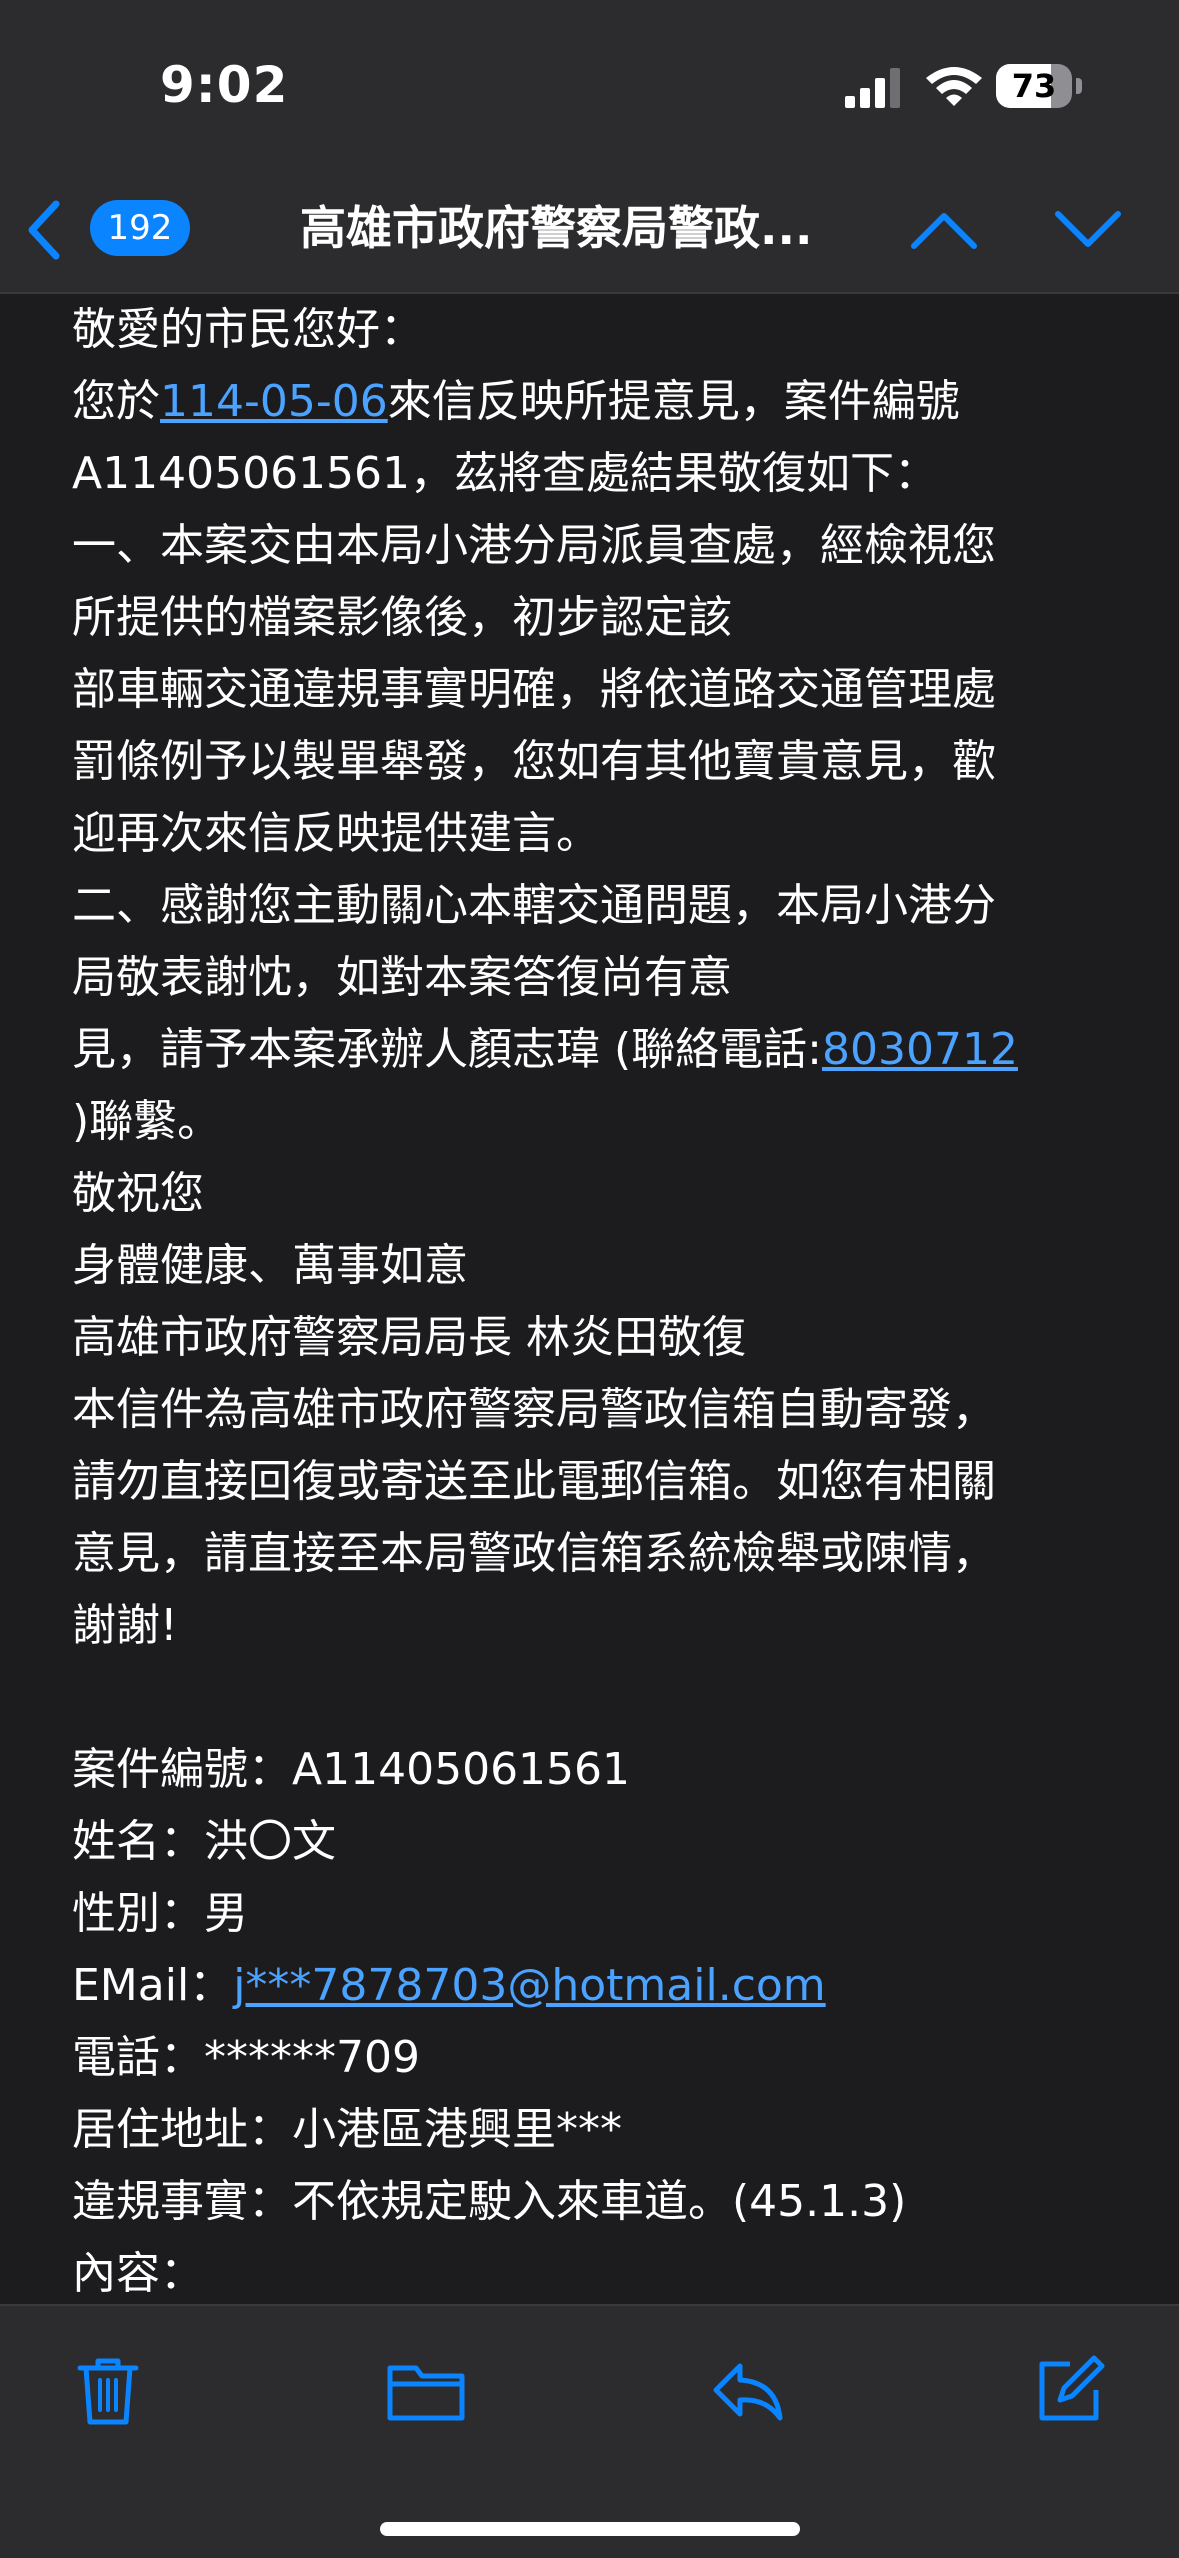  I want to click on body-line: 本信件為高雄市政府警察局警政信箱自動寄發，, so click(534, 1409).